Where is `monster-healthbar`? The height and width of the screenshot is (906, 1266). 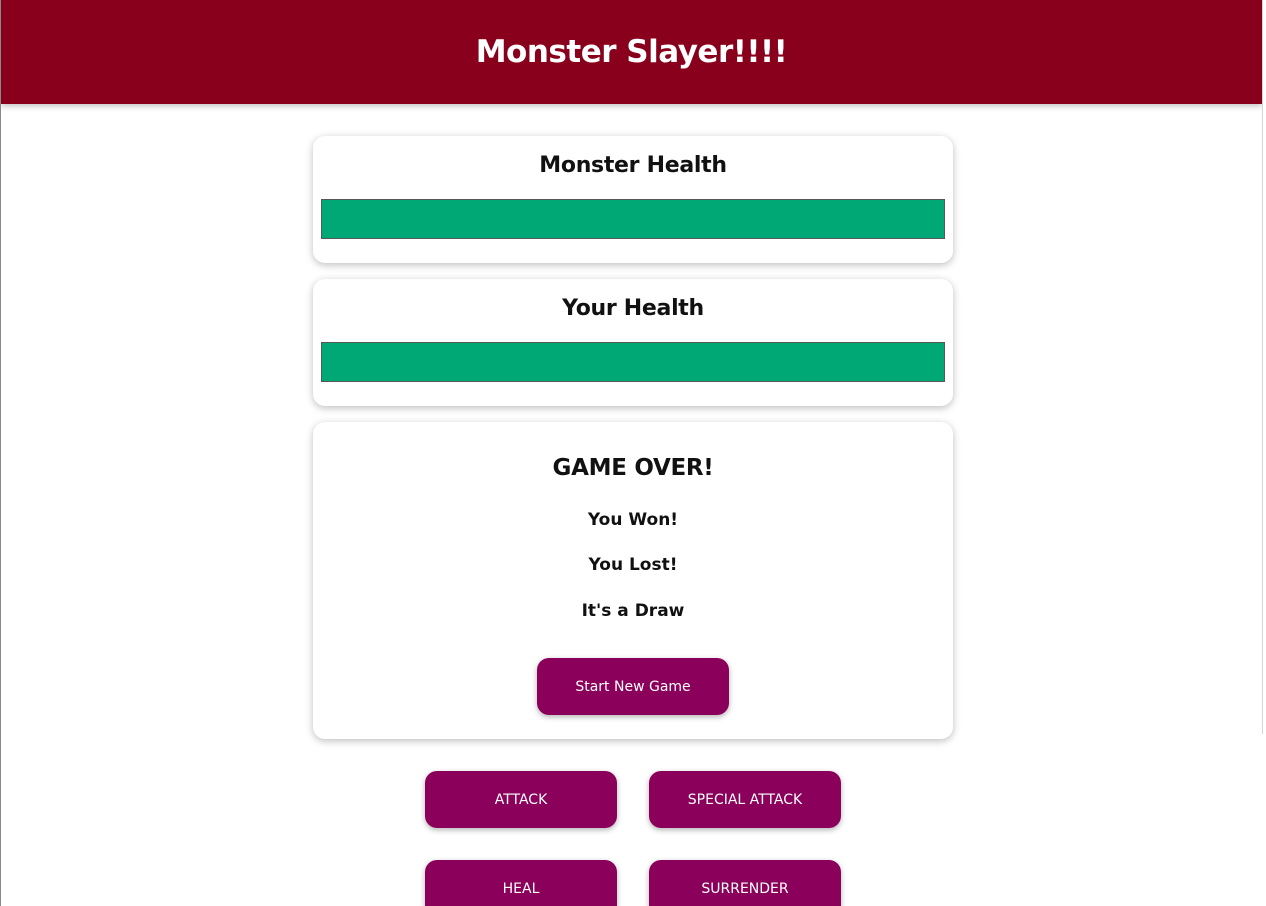 monster-healthbar is located at coordinates (633, 219).